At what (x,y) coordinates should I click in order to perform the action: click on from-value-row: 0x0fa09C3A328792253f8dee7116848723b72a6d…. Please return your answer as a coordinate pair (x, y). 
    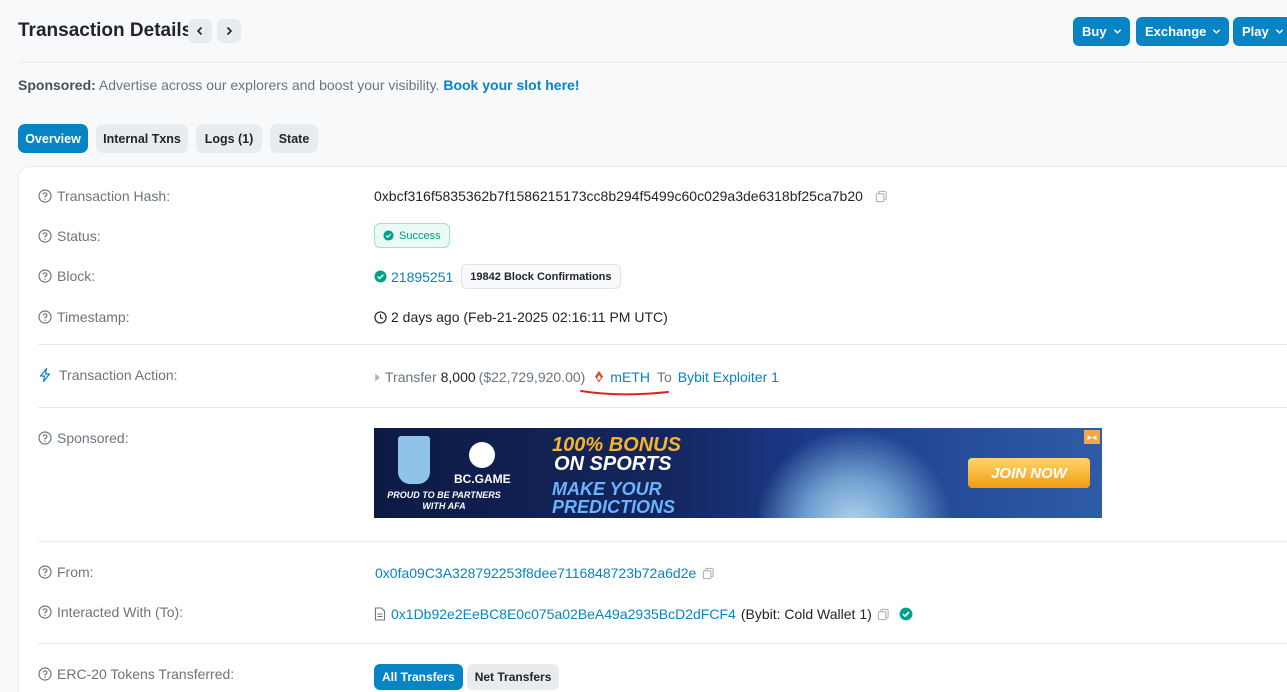
    Looking at the image, I should click on (545, 573).